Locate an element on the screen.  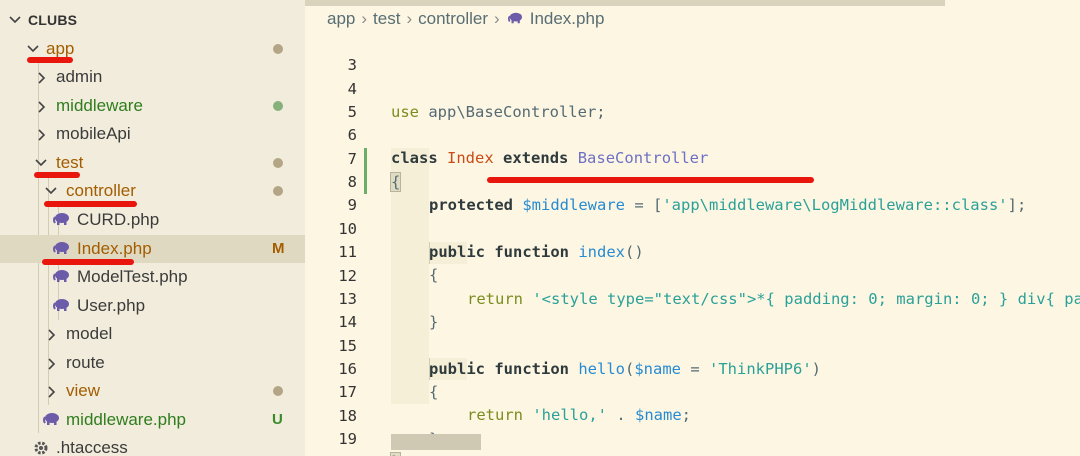
tree-item-model: model is located at coordinates (152, 334).